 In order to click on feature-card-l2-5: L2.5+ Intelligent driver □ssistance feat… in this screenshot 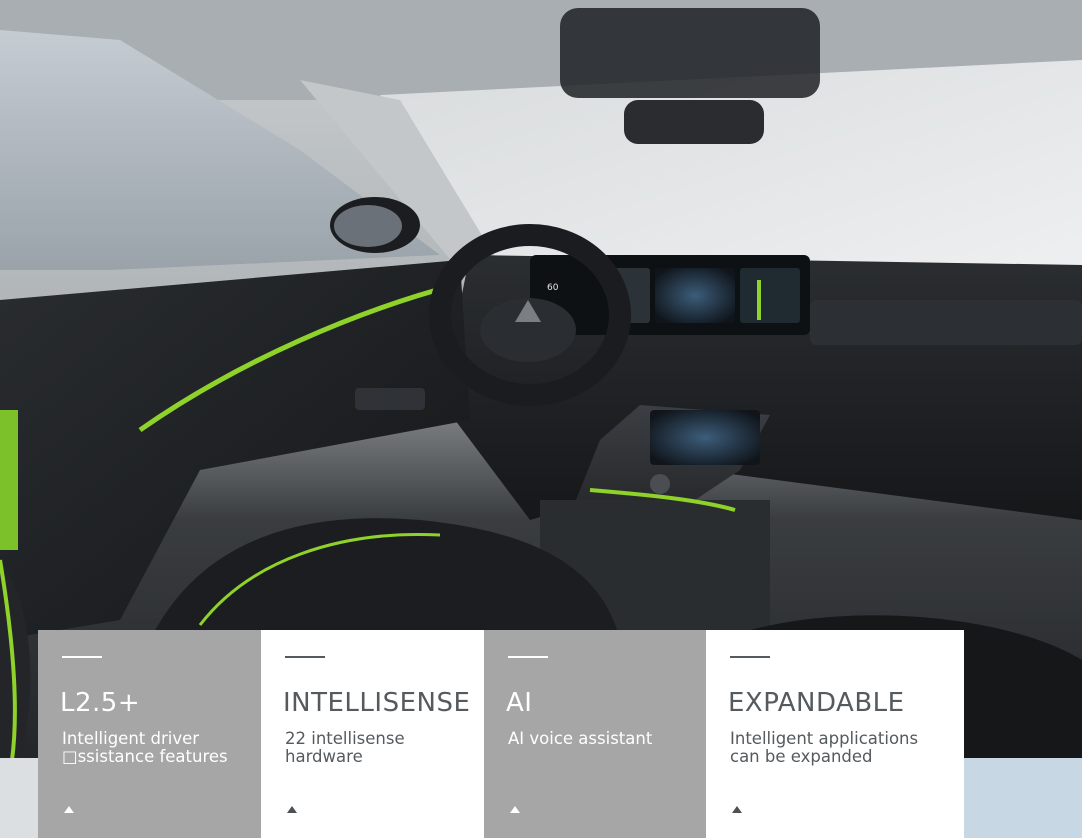, I will do `click(149, 734)`.